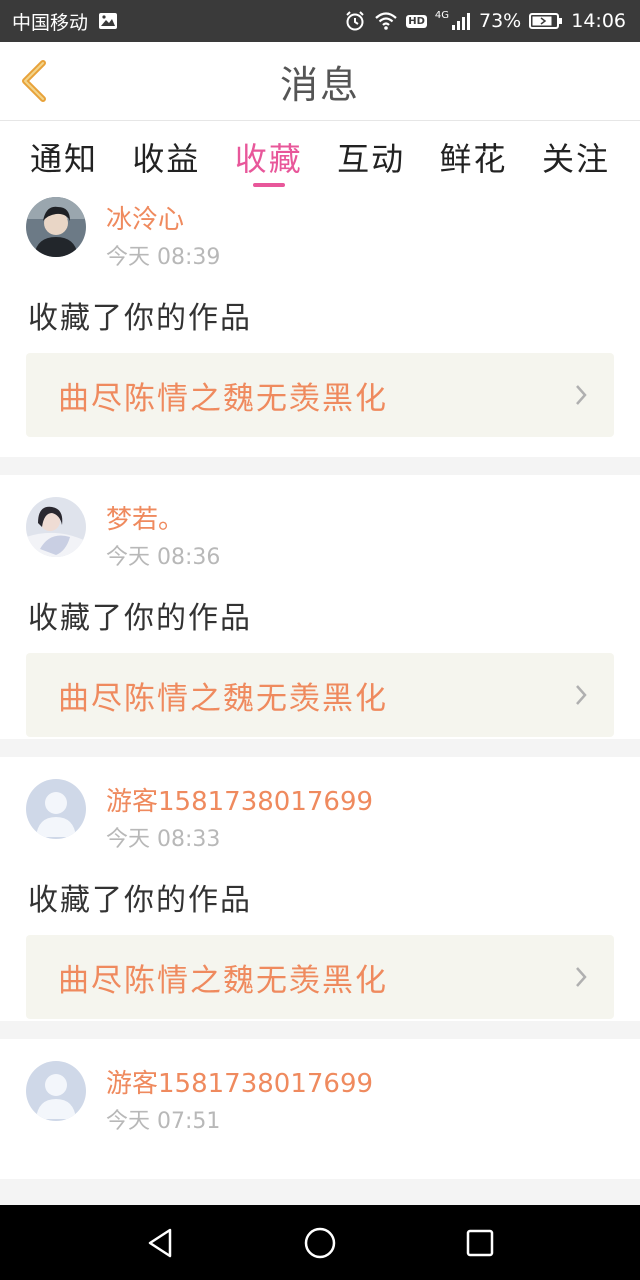  I want to click on back-button, so click(34, 81).